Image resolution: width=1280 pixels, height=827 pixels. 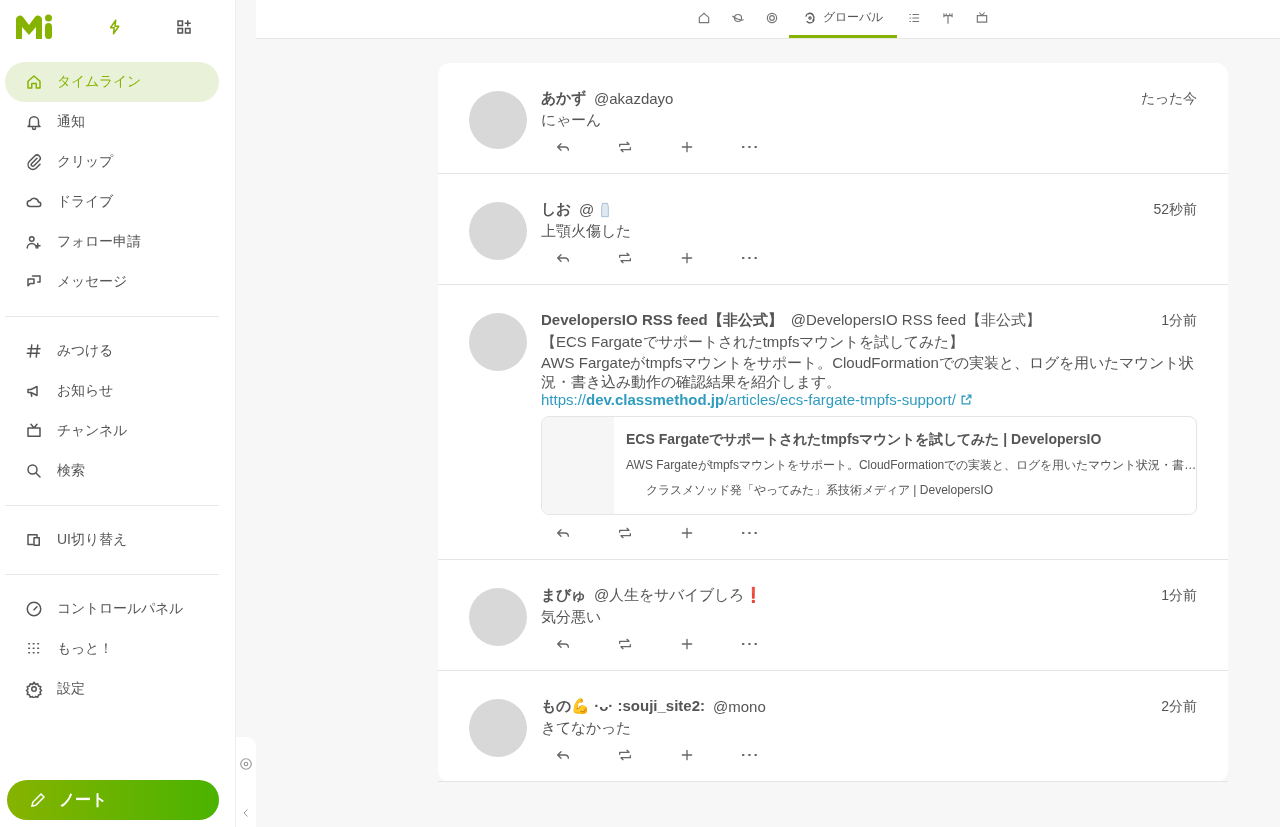 What do you see at coordinates (112, 122) in the screenshot?
I see `nav-item: 通知` at bounding box center [112, 122].